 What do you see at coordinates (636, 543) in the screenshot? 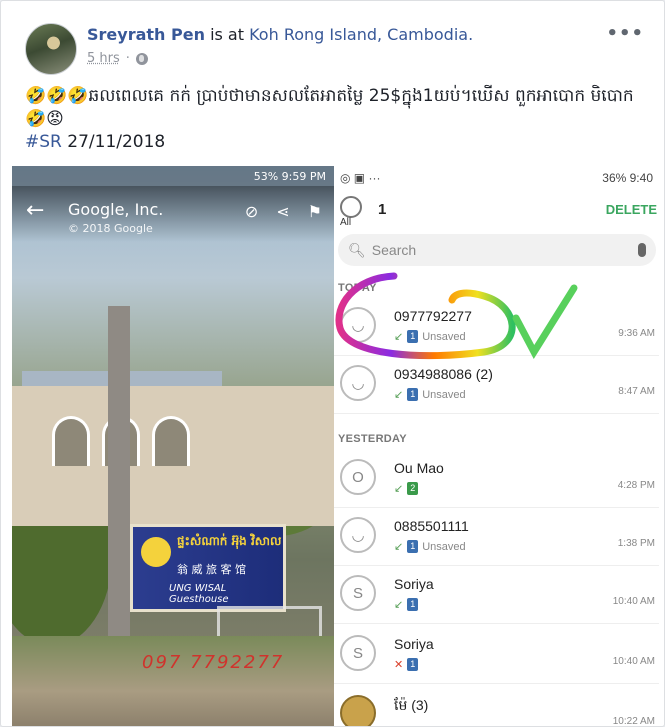
I see `call-time: 1:38 PM` at bounding box center [636, 543].